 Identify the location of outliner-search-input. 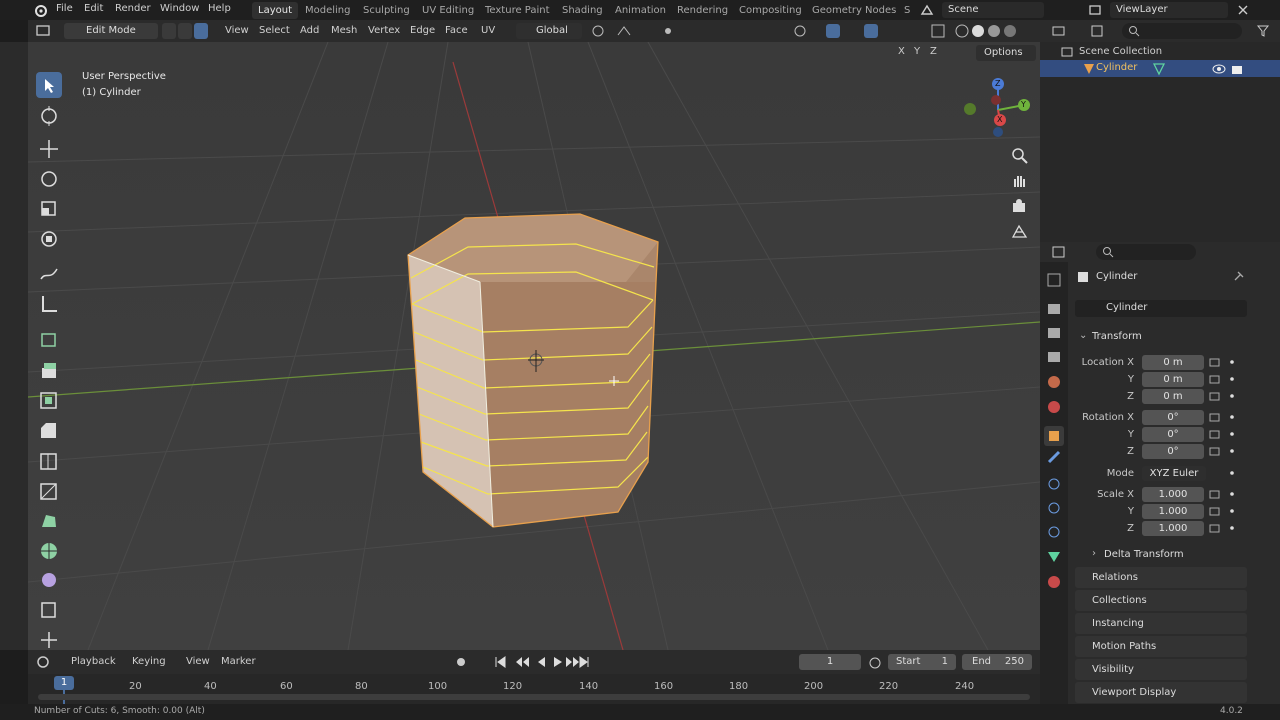
(1182, 31).